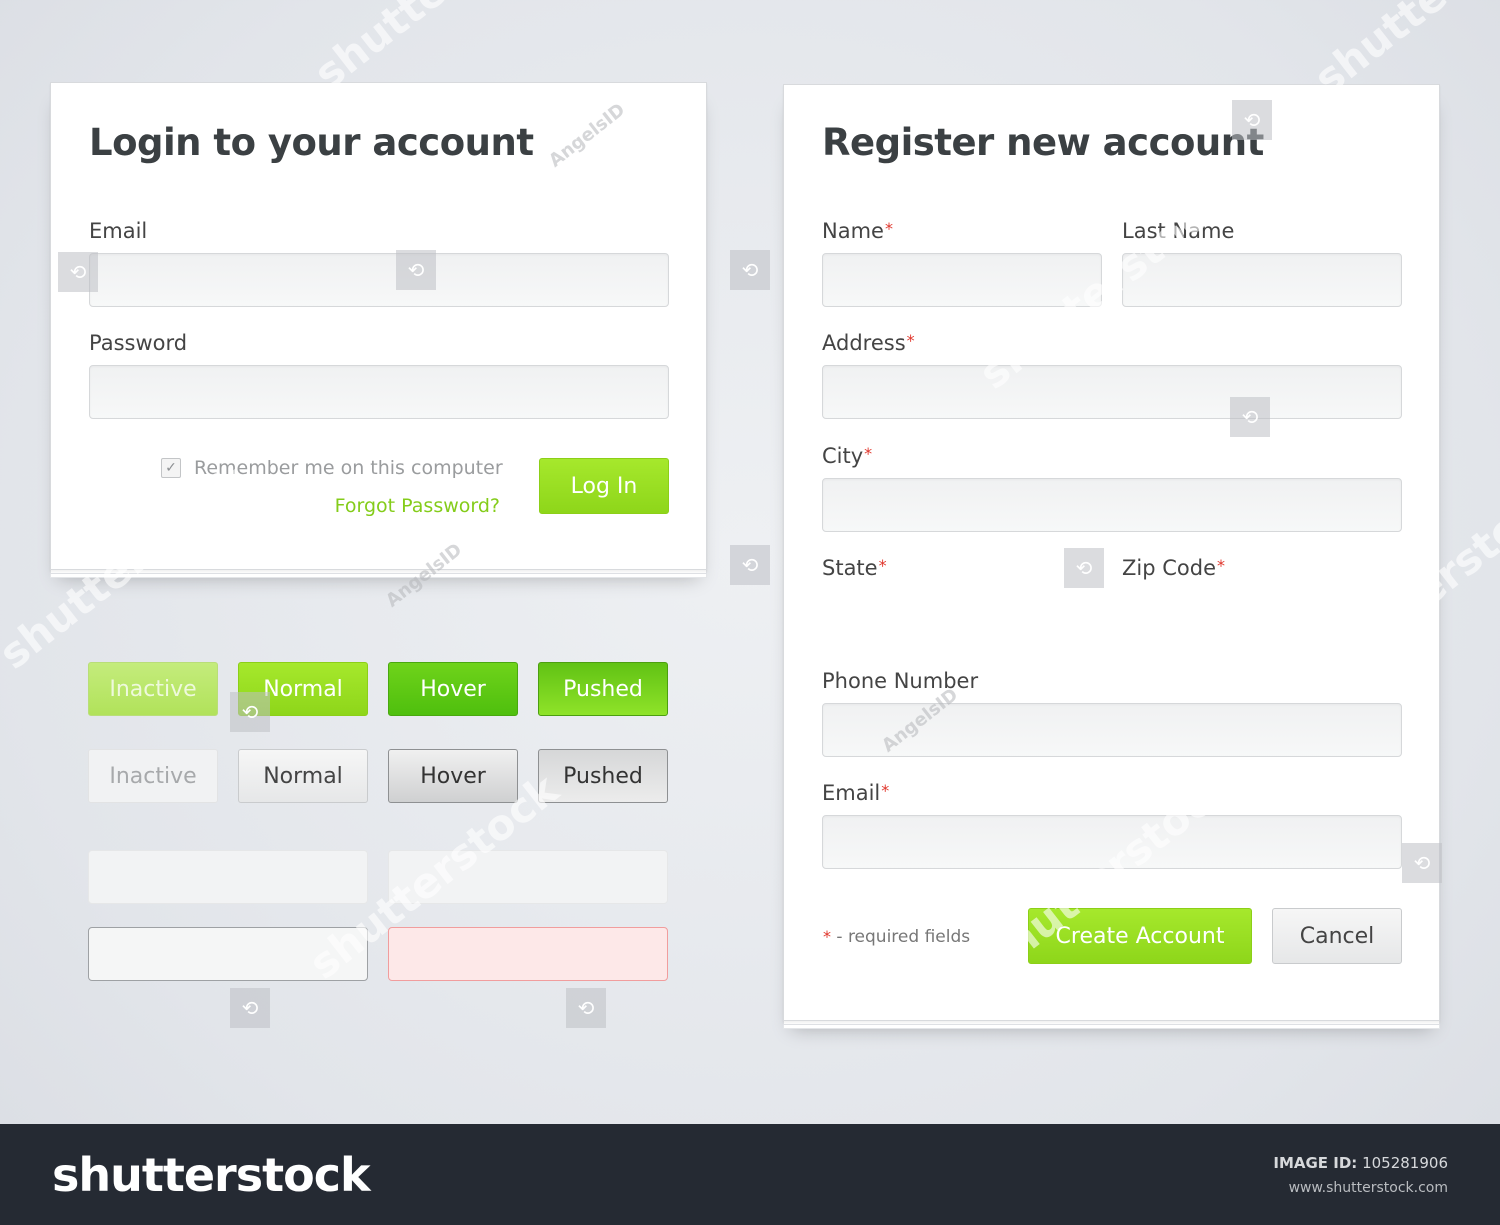 This screenshot has height=1225, width=1500. What do you see at coordinates (379, 392) in the screenshot?
I see `login-password-input` at bounding box center [379, 392].